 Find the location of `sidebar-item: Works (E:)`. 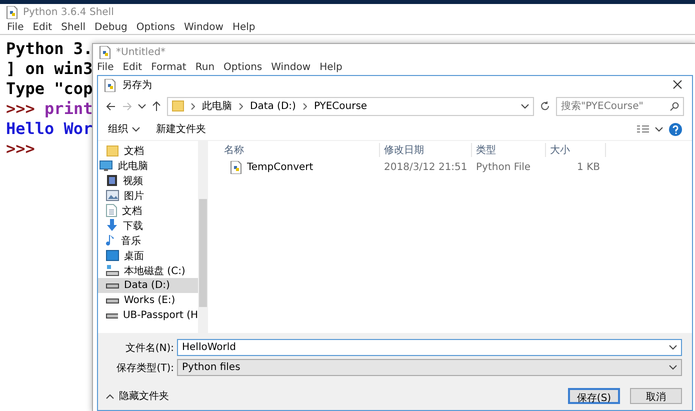

sidebar-item: Works (E:) is located at coordinates (148, 300).